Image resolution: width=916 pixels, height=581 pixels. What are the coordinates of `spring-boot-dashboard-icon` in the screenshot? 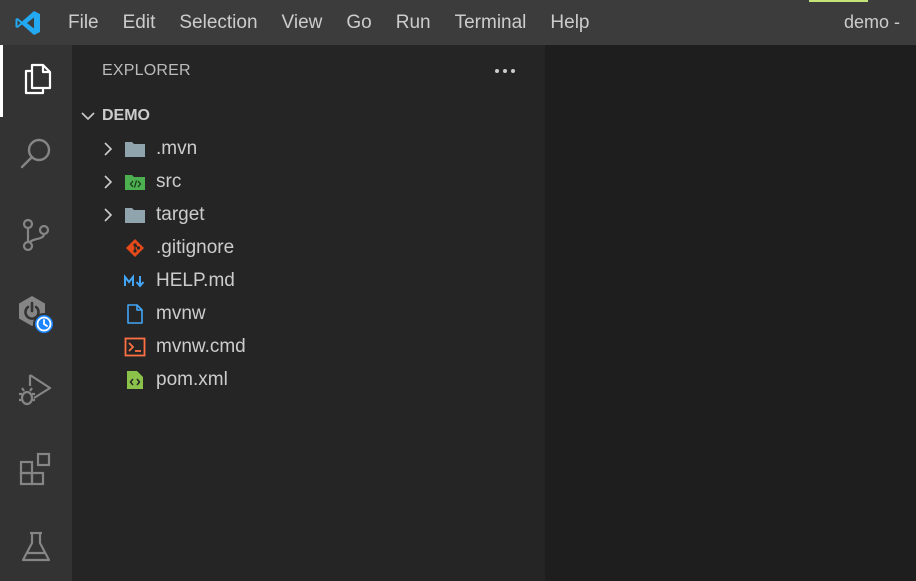 It's located at (36, 316).